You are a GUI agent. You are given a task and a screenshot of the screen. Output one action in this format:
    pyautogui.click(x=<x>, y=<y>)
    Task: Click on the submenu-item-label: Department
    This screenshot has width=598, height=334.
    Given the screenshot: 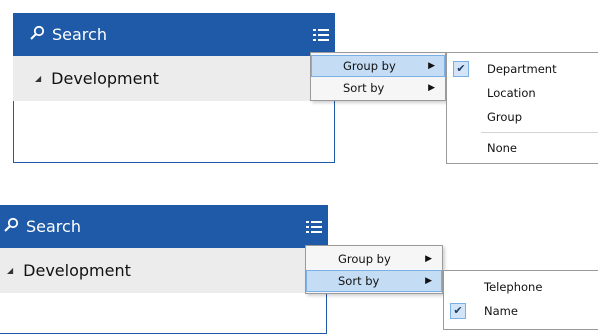 What is the action you would take?
    pyautogui.click(x=522, y=69)
    